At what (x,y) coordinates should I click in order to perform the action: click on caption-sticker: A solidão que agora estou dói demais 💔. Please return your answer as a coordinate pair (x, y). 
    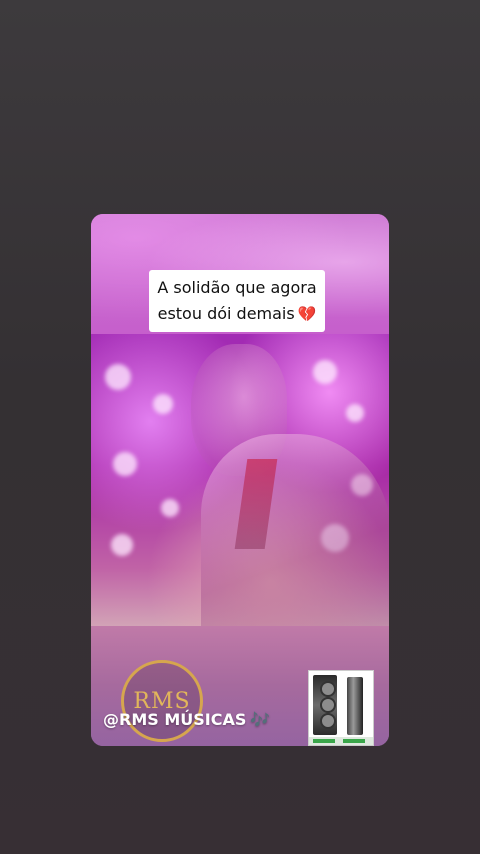
    Looking at the image, I should click on (237, 301).